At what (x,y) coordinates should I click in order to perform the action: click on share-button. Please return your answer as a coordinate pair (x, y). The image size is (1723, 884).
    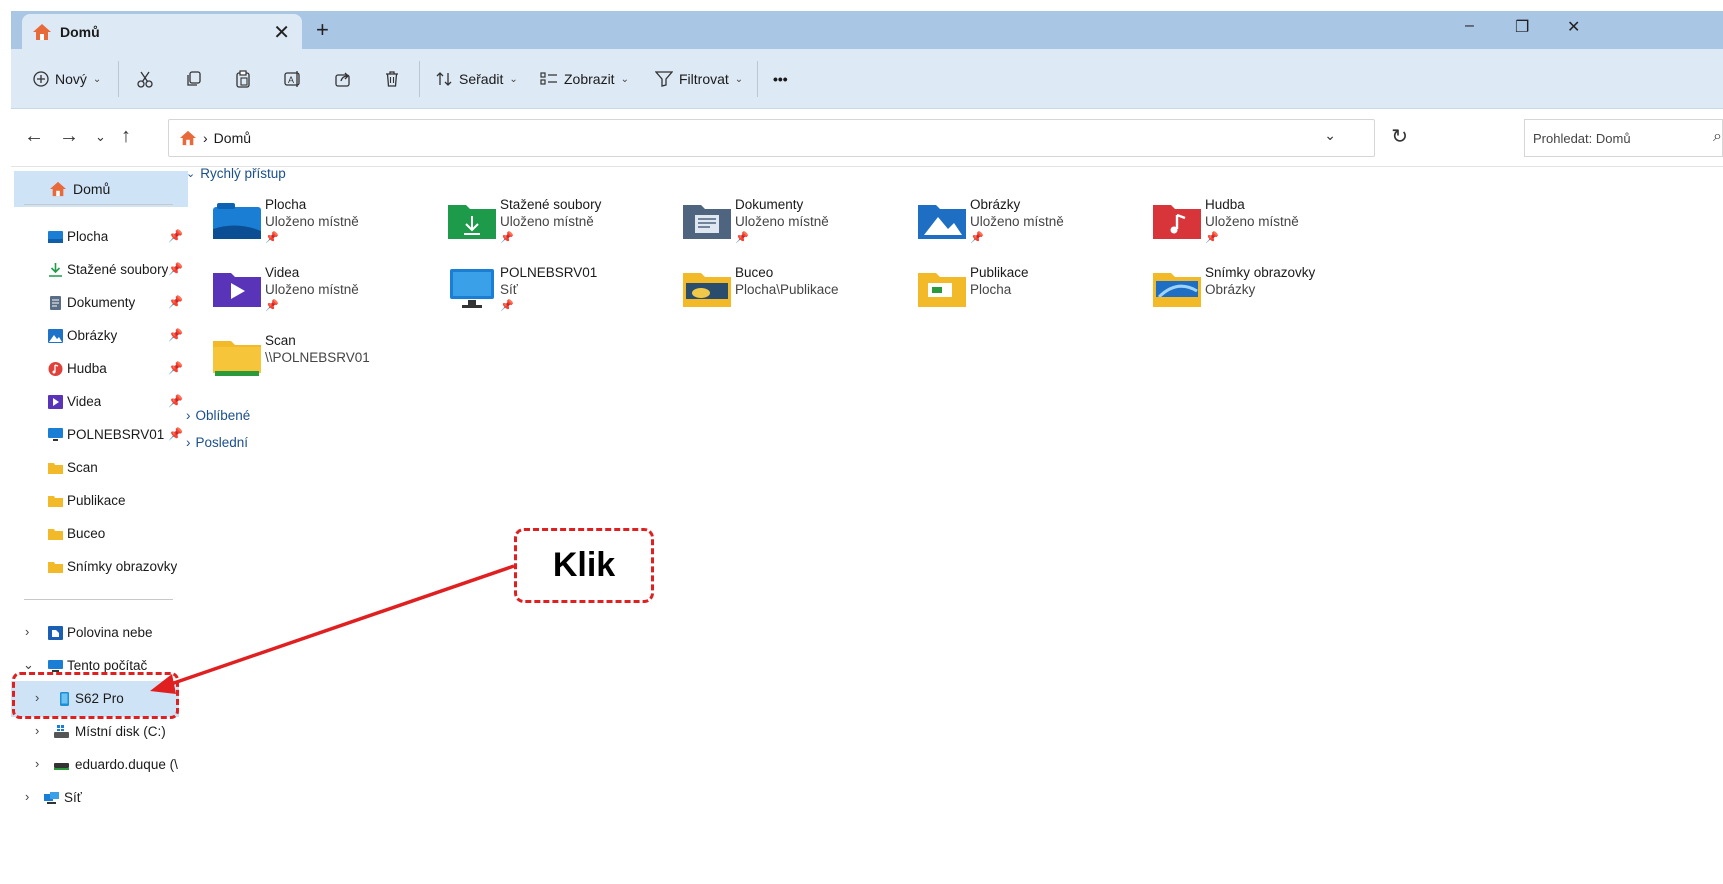
    Looking at the image, I should click on (343, 79).